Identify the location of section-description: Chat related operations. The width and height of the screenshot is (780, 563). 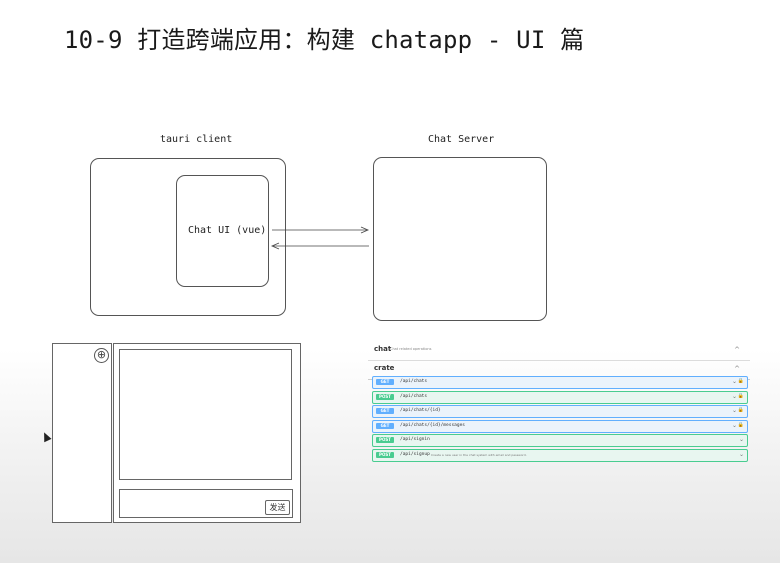
(411, 349).